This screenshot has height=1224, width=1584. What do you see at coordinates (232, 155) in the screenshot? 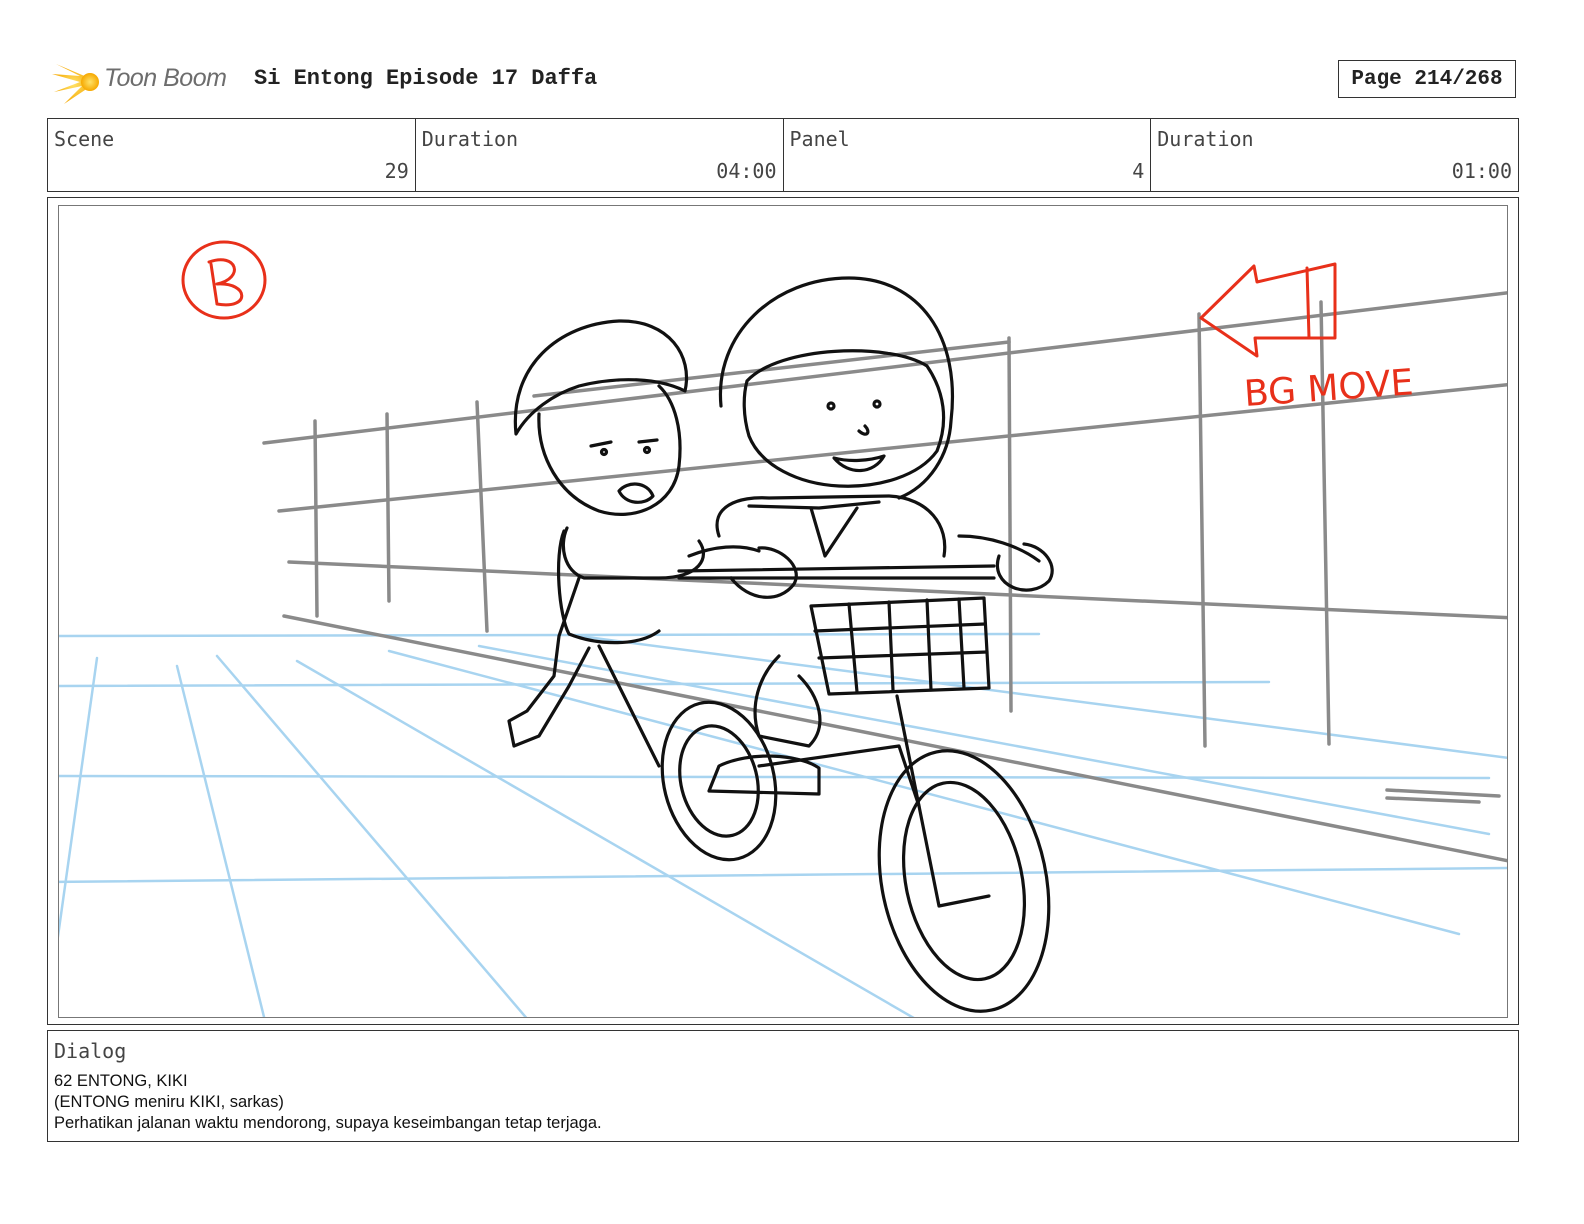
I see `info-cell-scene: Scene 29` at bounding box center [232, 155].